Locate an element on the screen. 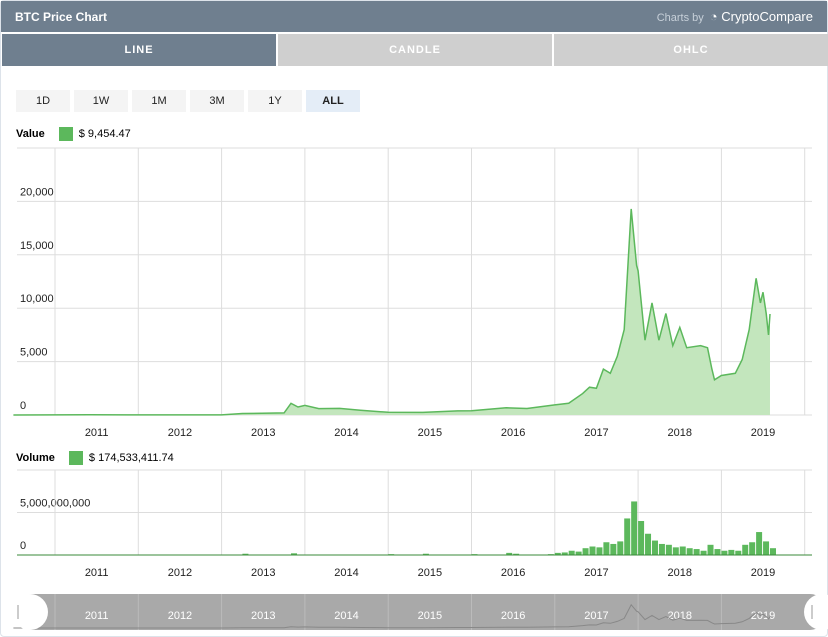  y-tick-label: 5,000 is located at coordinates (34, 353).